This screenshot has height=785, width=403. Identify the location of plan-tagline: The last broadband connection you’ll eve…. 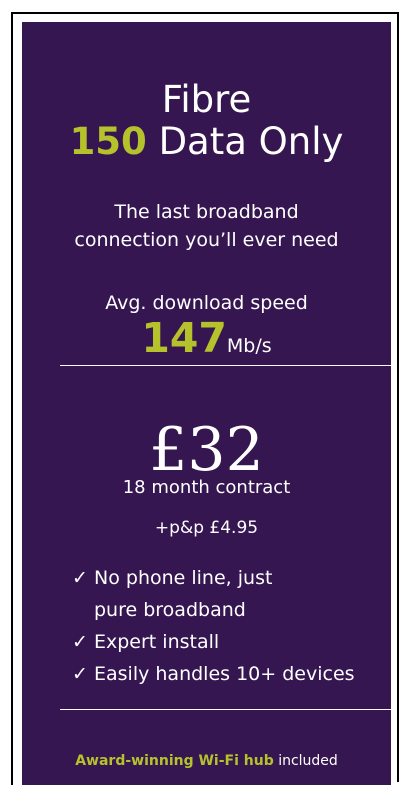
(206, 226).